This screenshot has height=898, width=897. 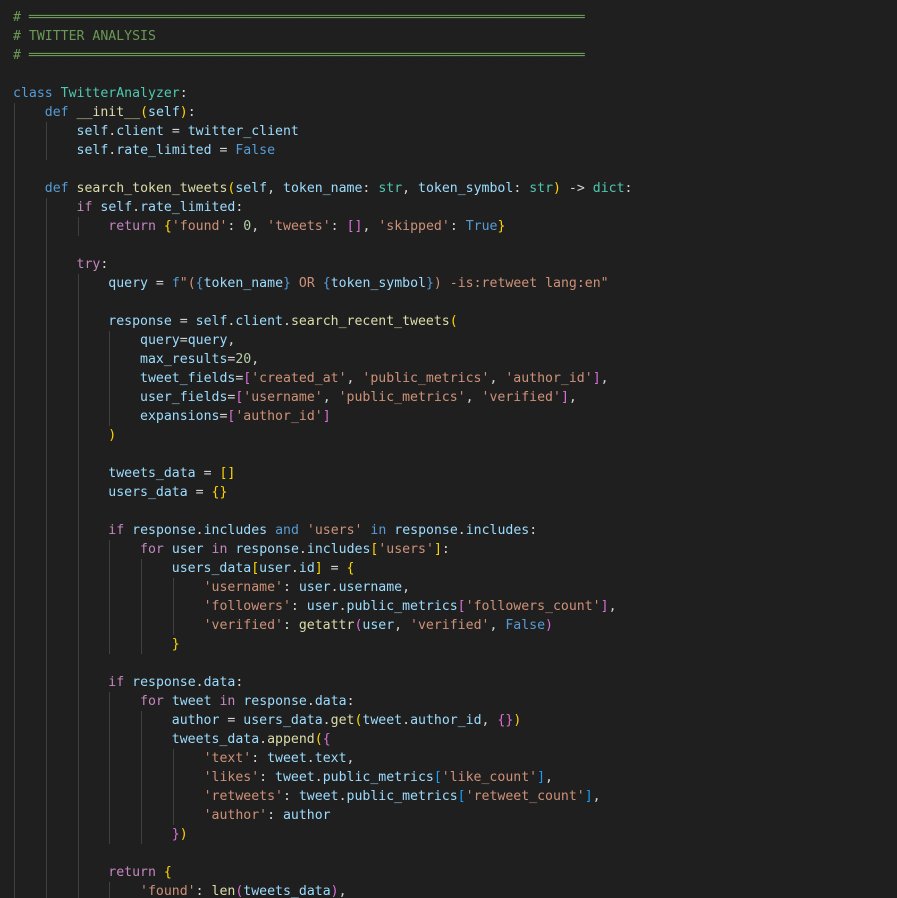 I want to click on code-line: tweets_data = [], so click(x=322, y=473).